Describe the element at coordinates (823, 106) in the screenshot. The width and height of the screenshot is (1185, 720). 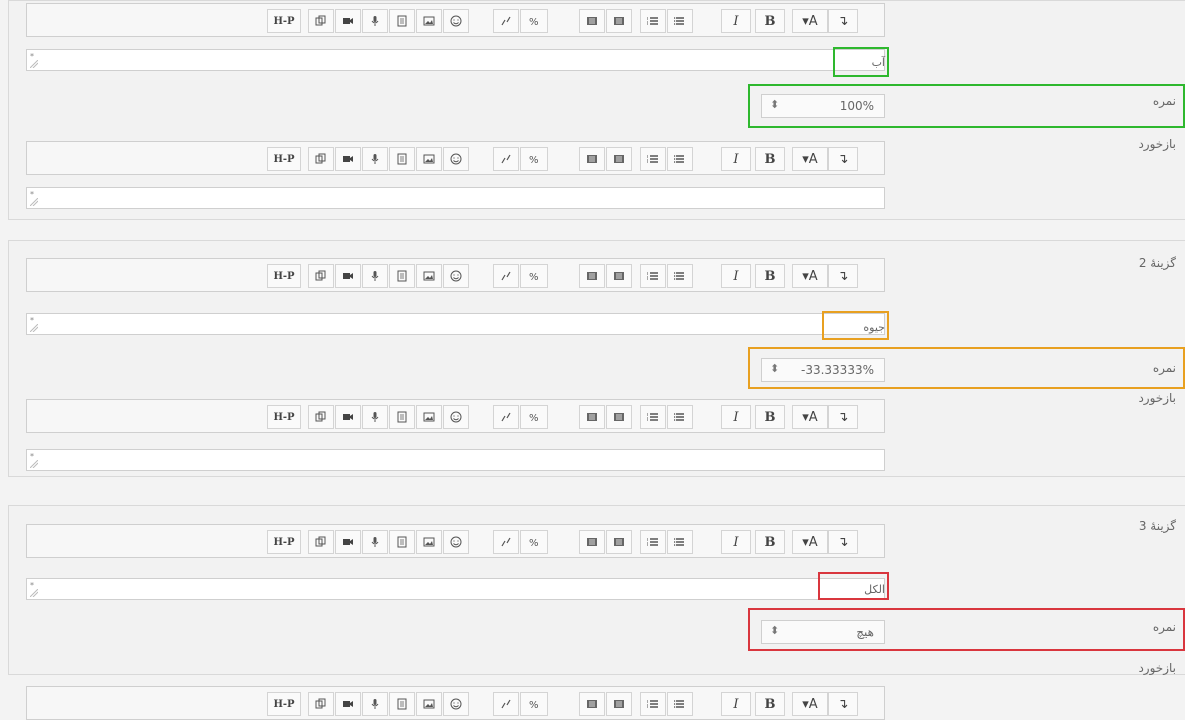
I see `grade-select: ⬍ 100%` at that location.